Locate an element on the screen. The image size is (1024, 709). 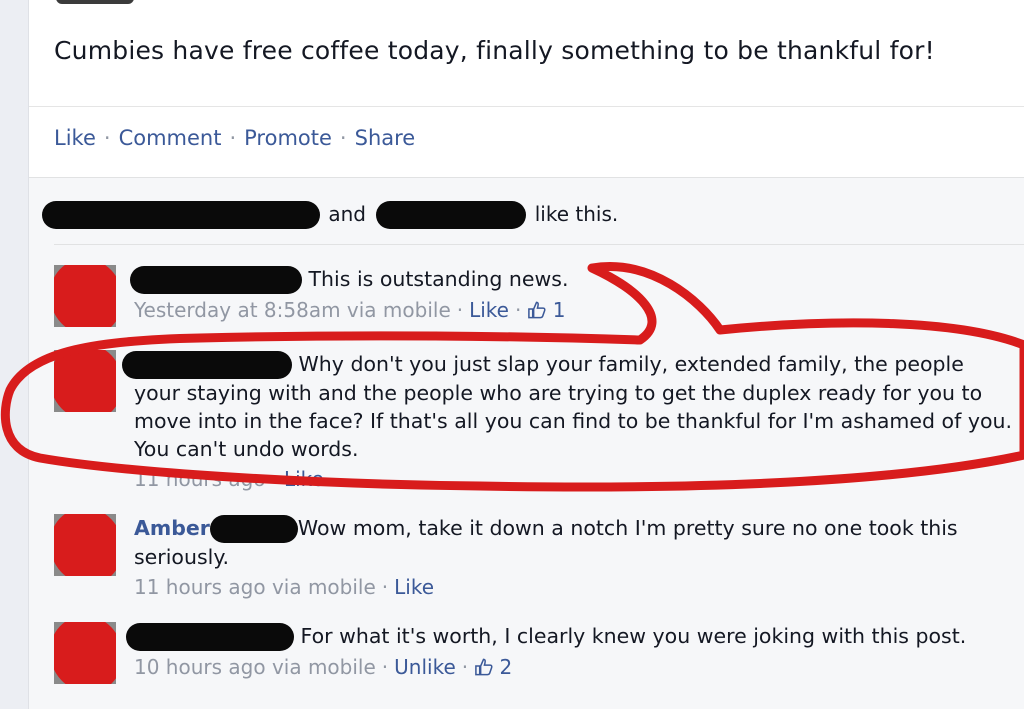
likes-and: and is located at coordinates (347, 213).